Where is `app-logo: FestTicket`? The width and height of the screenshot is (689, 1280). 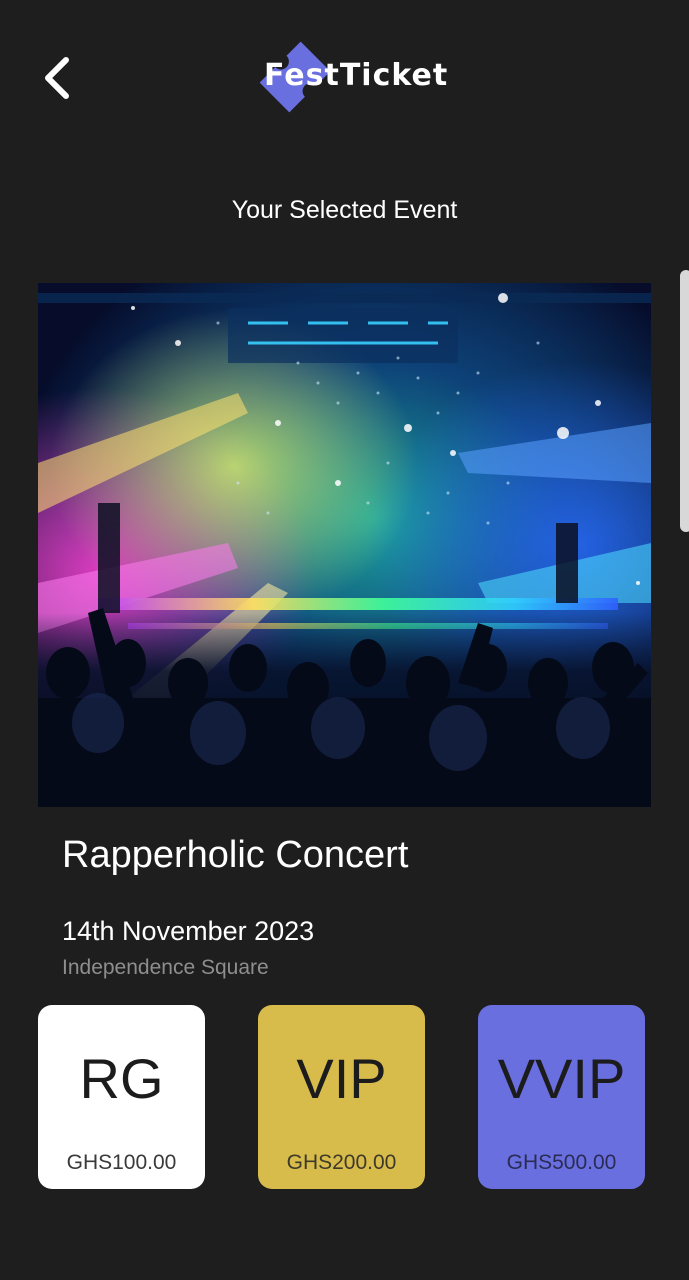
app-logo: FestTicket is located at coordinates (353, 77).